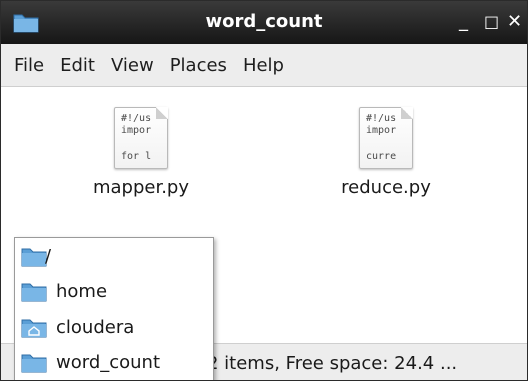  What do you see at coordinates (491, 22) in the screenshot?
I see `maximize-button: □` at bounding box center [491, 22].